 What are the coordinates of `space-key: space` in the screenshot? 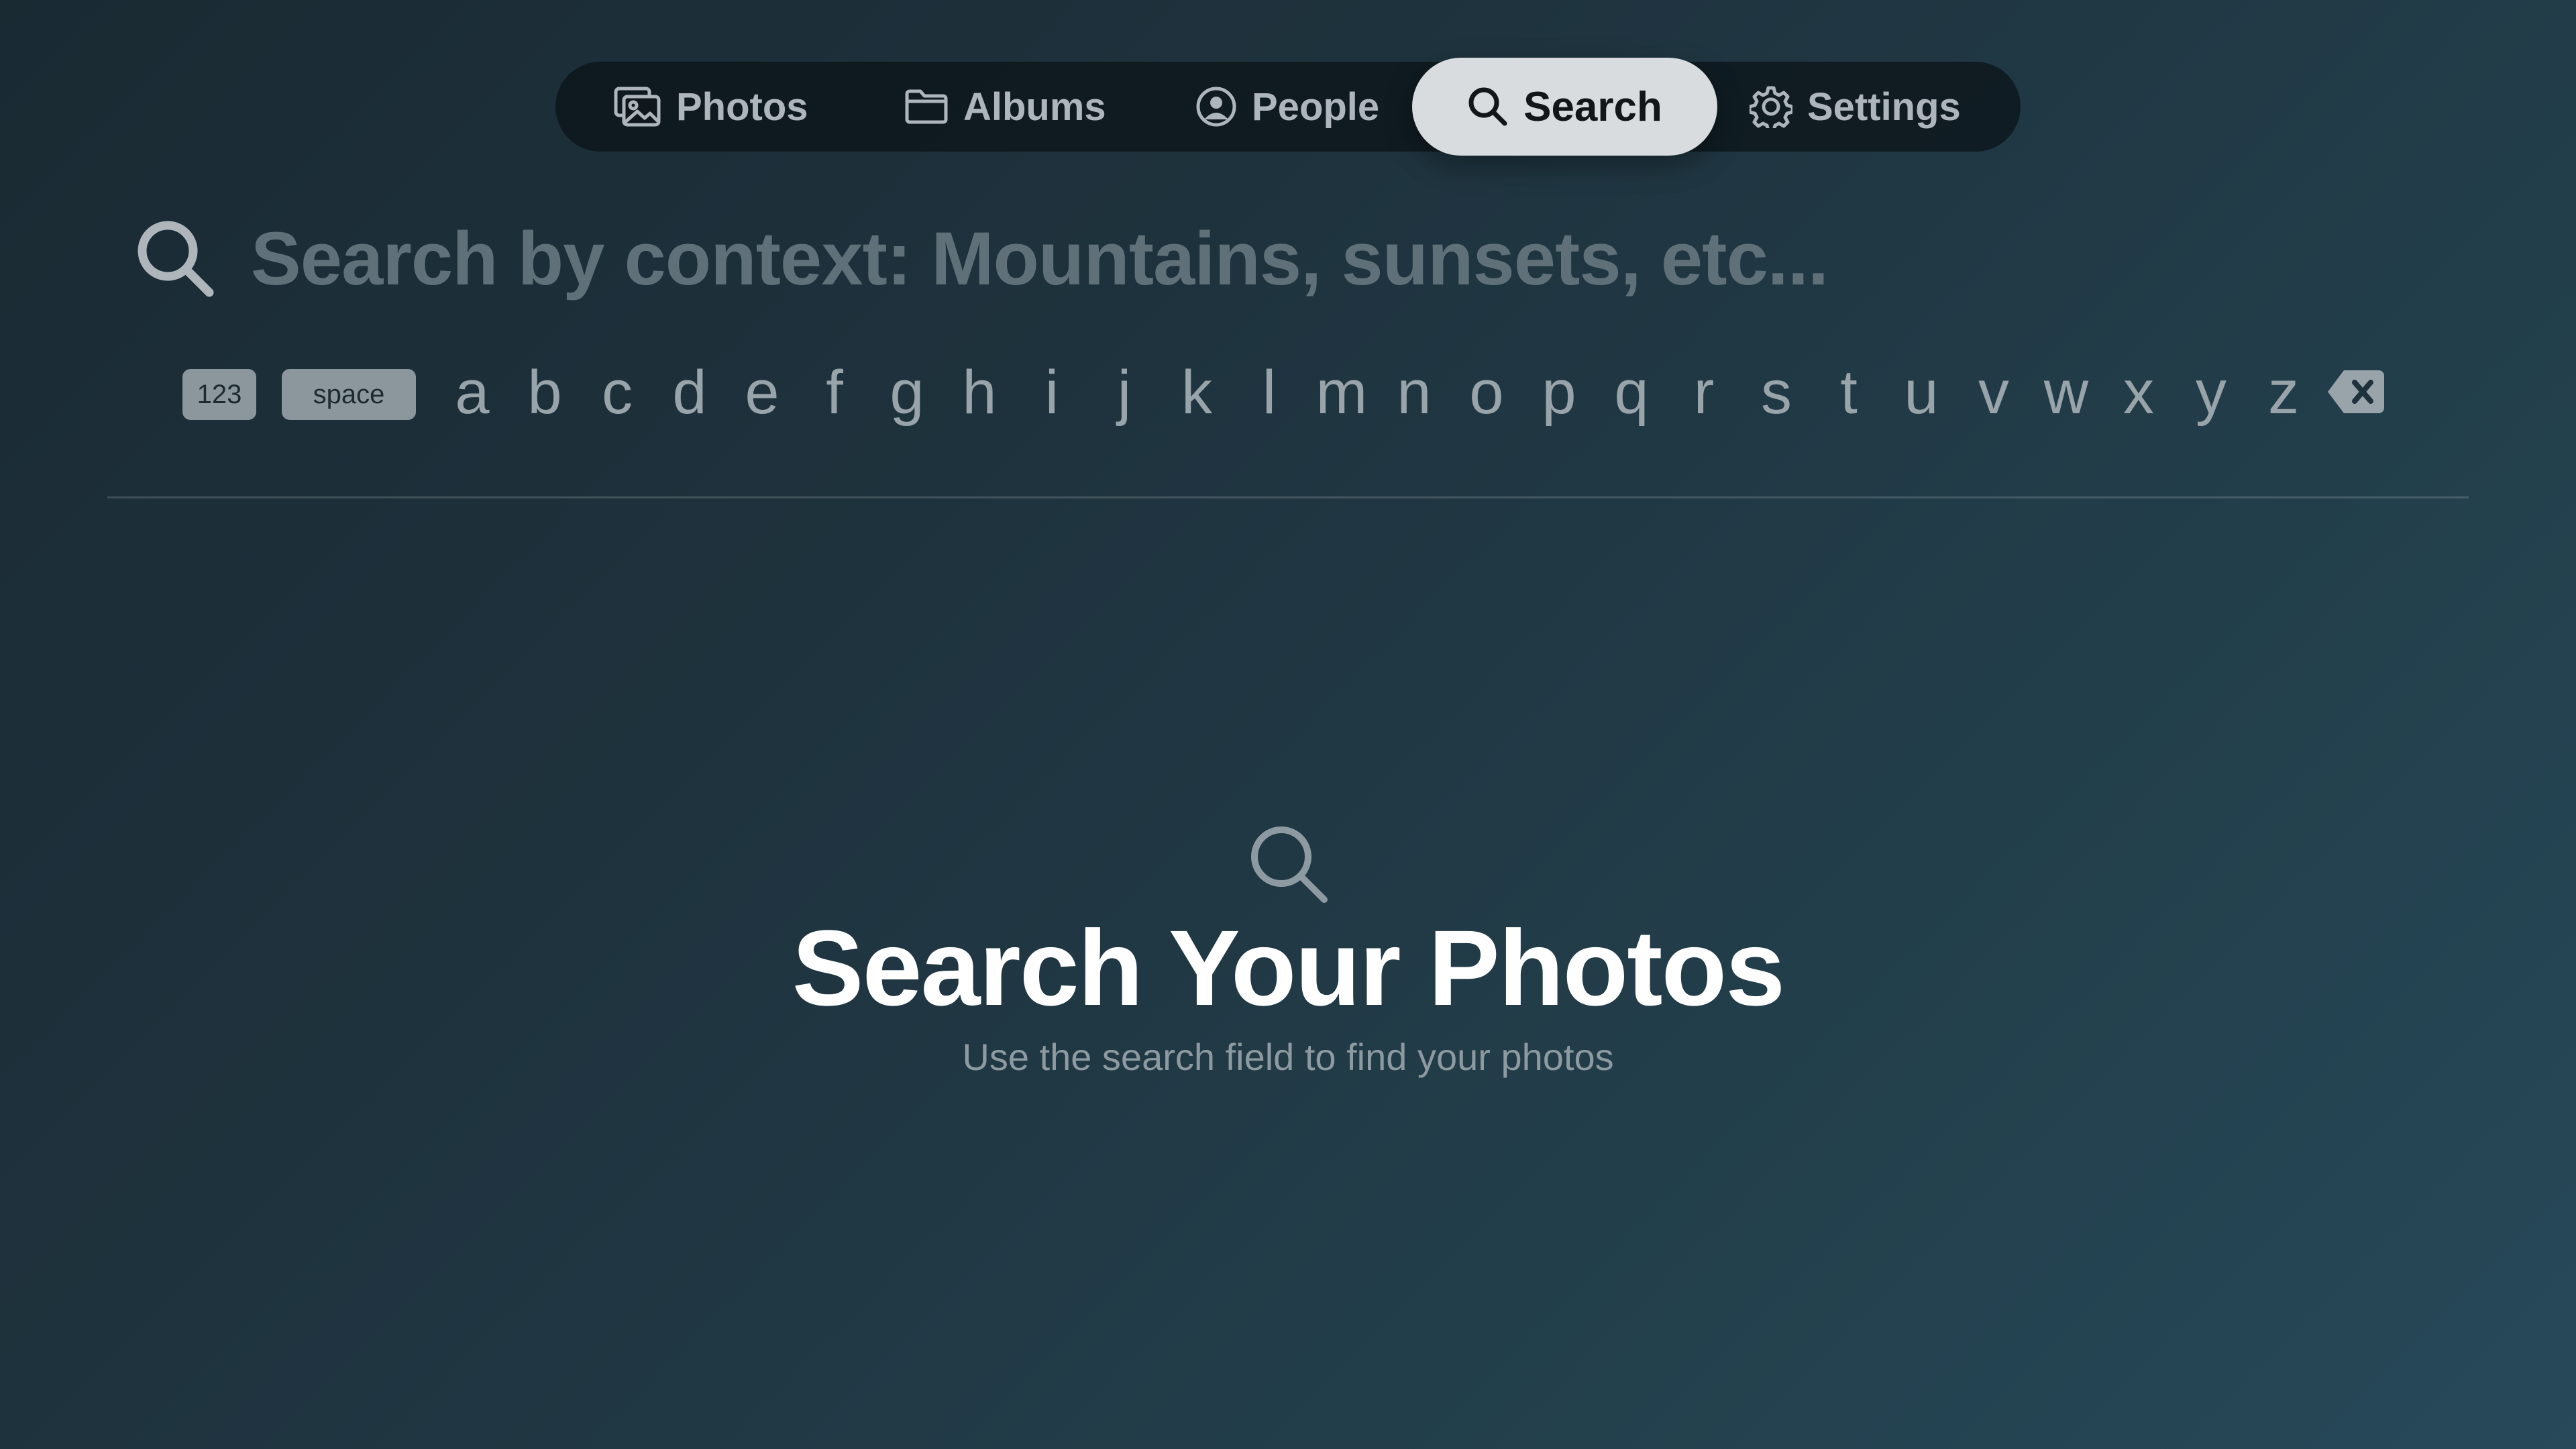 It's located at (349, 394).